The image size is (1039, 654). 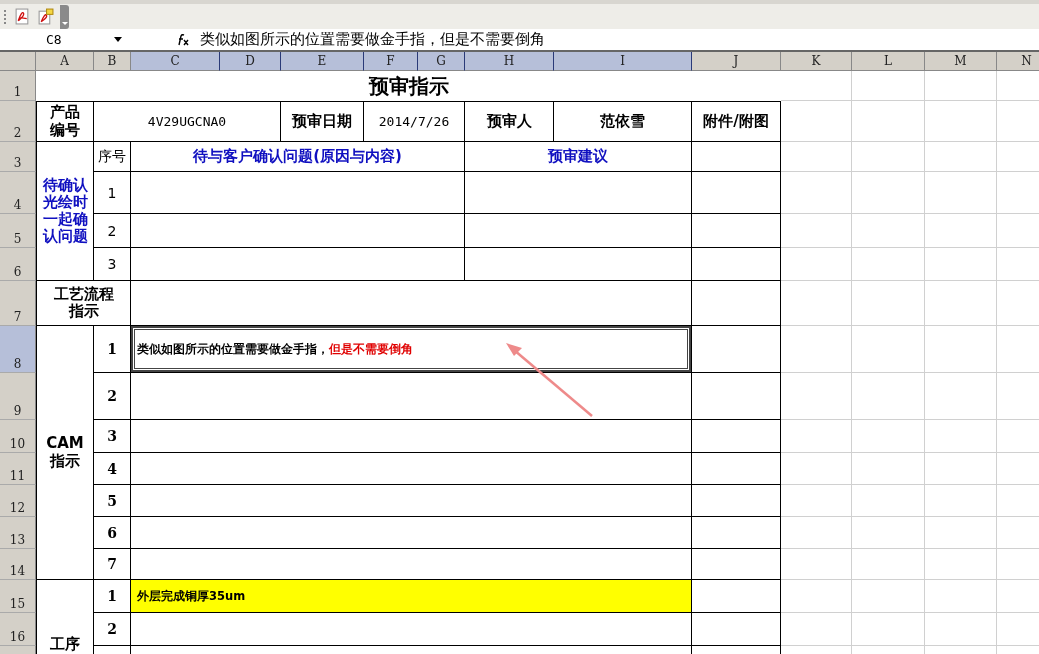 I want to click on column-header: F, so click(x=391, y=61).